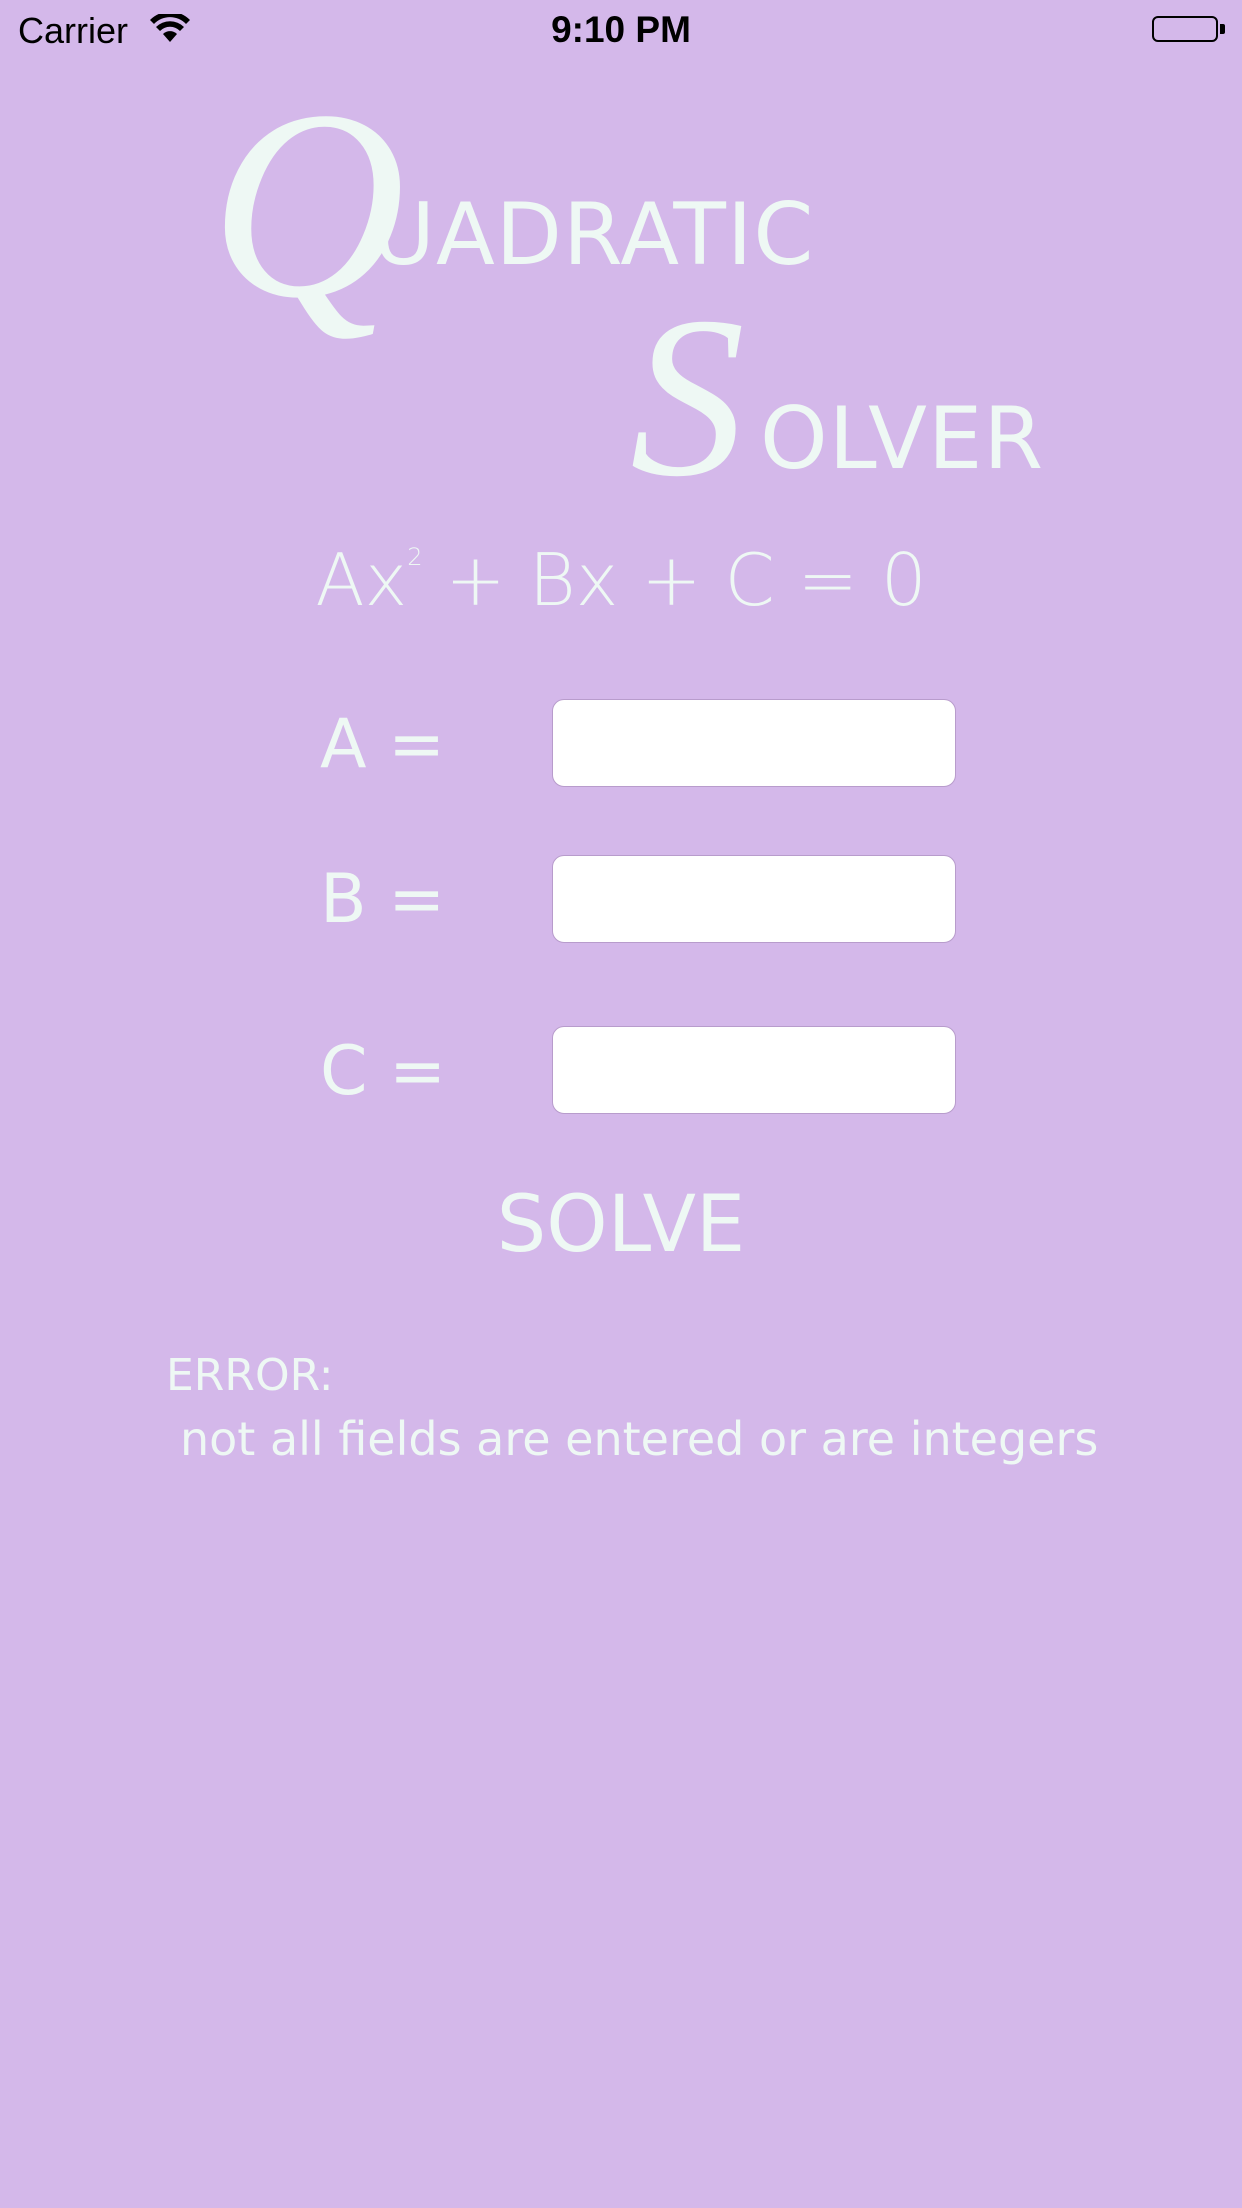 This screenshot has width=1242, height=2208. Describe the element at coordinates (902, 439) in the screenshot. I see `title-solver: OLVER` at that location.